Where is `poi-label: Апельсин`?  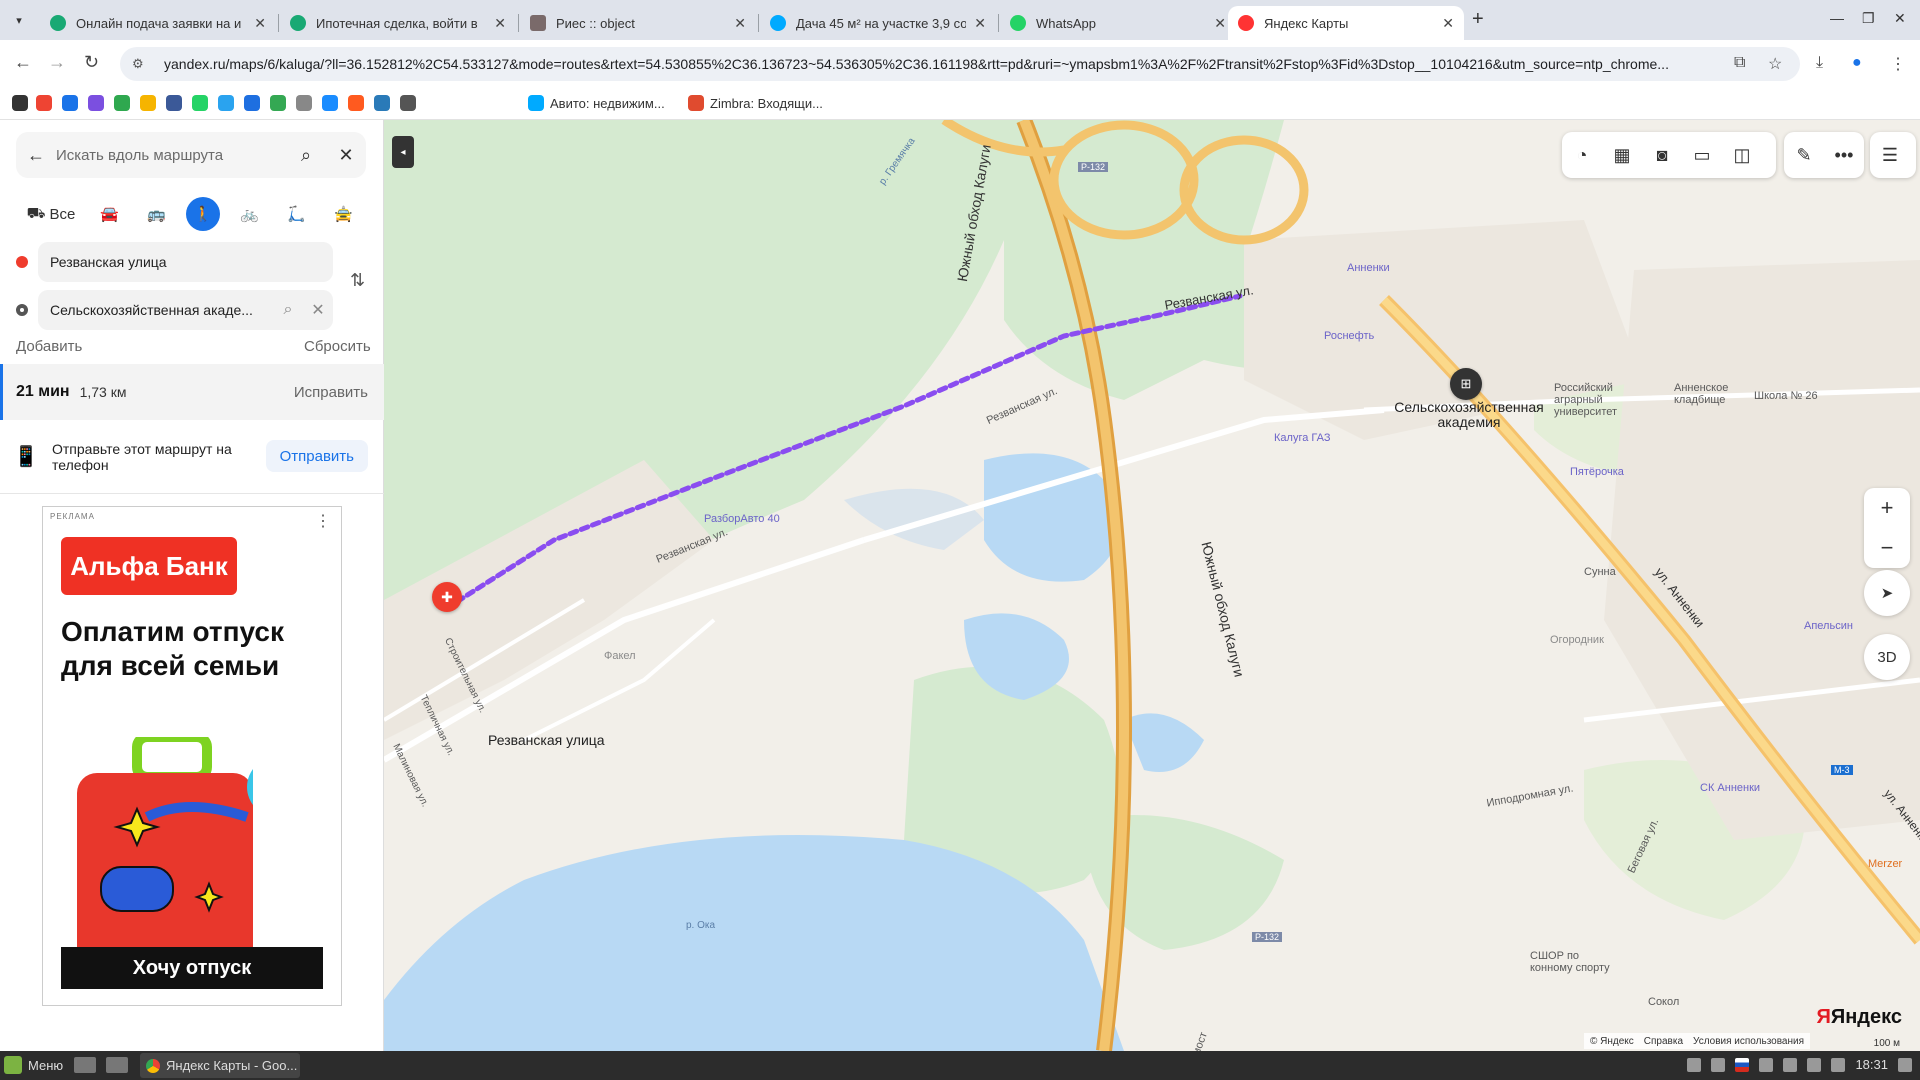
poi-label: Апельсин is located at coordinates (1828, 626).